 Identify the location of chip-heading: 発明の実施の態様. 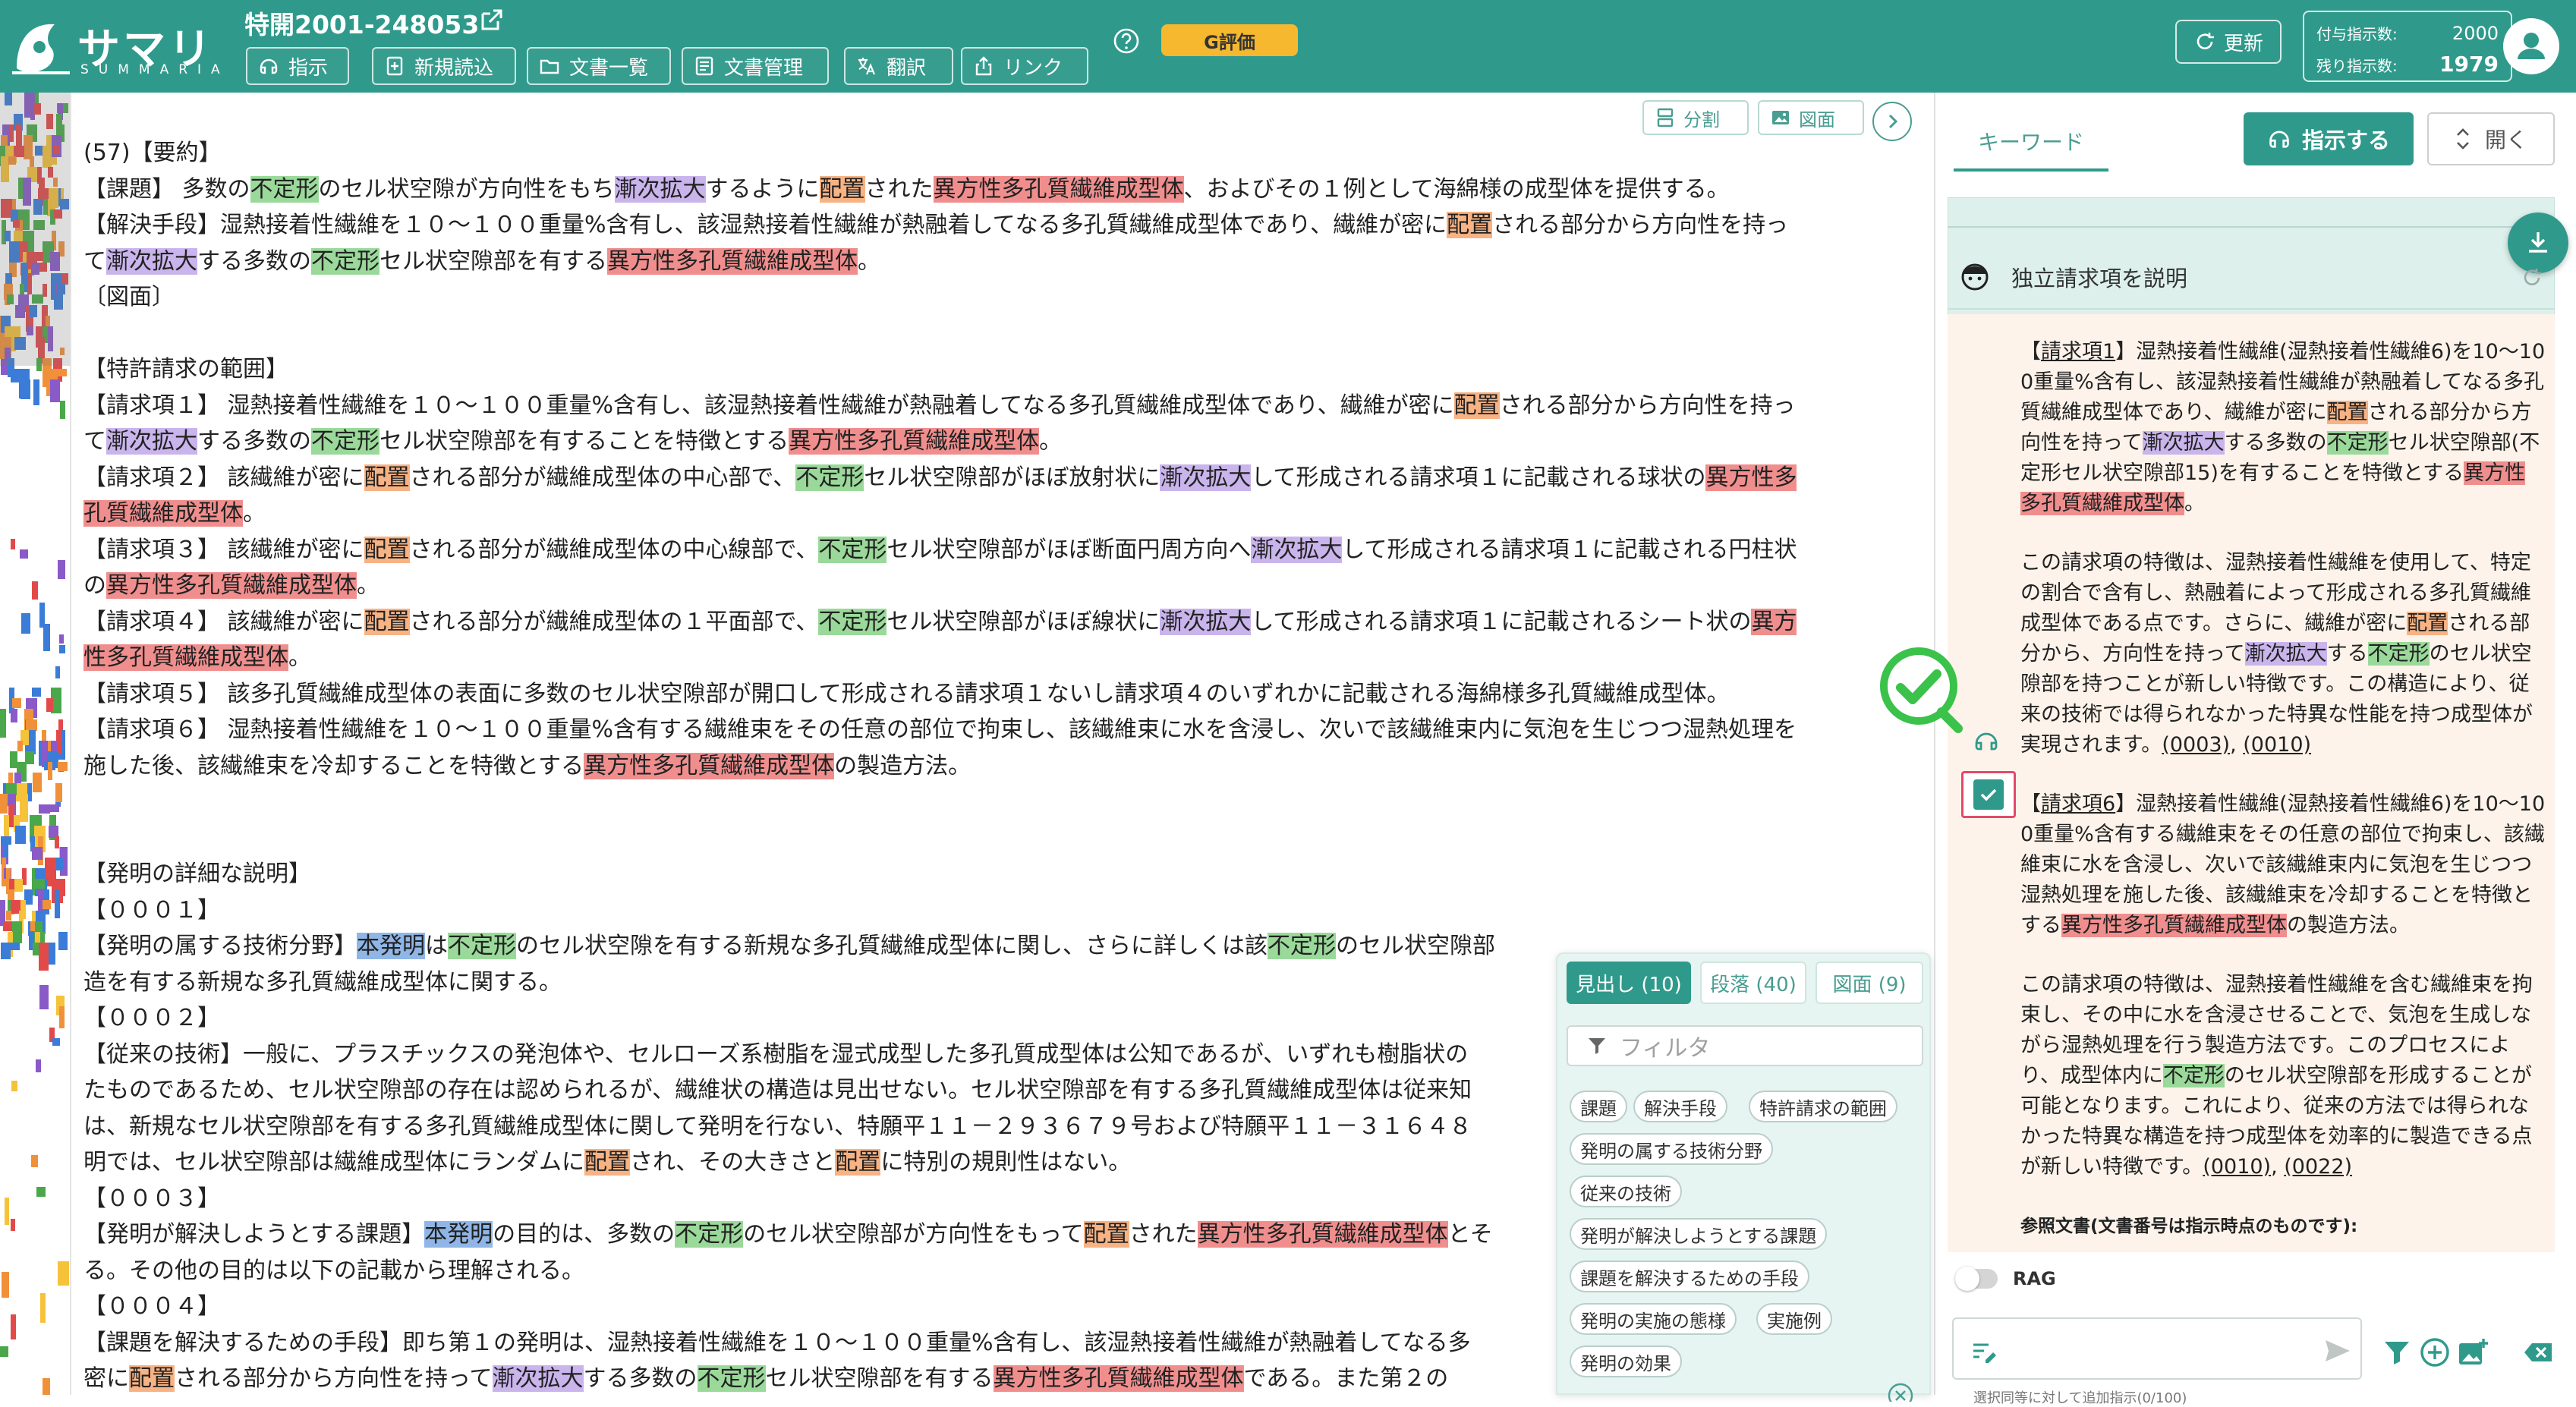
(1653, 1319).